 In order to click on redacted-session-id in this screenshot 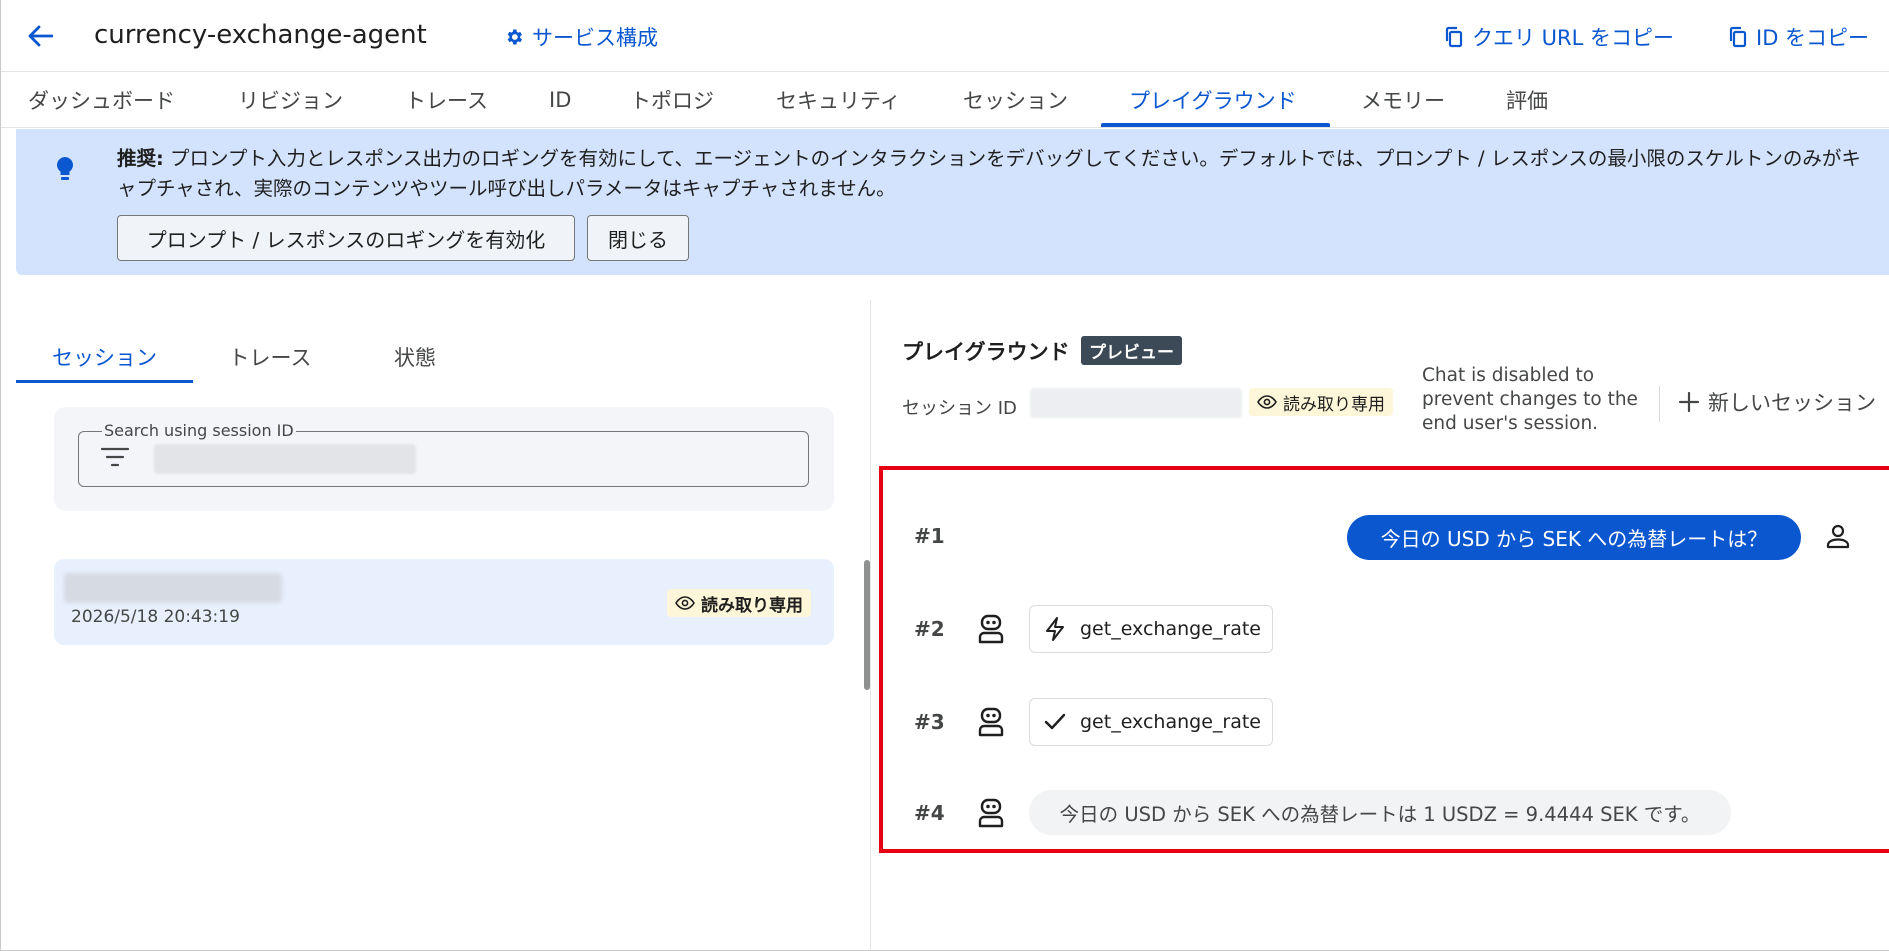, I will do `click(173, 588)`.